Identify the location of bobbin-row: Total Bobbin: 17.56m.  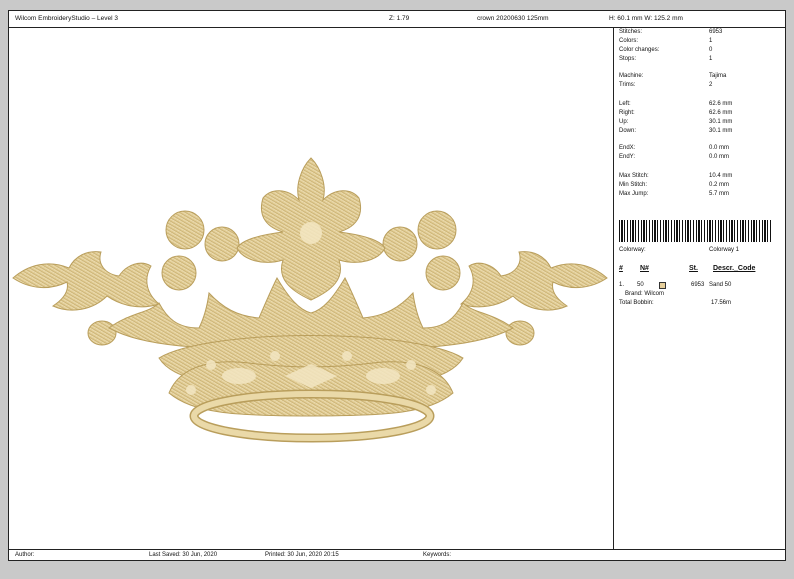
(675, 303).